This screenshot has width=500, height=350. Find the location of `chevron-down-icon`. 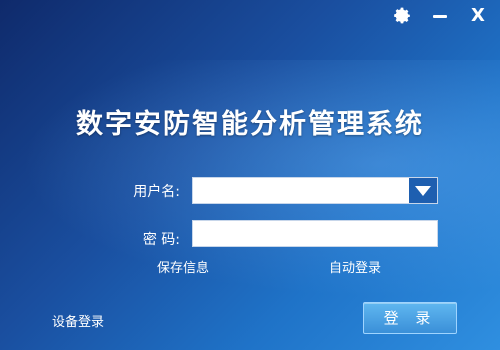

chevron-down-icon is located at coordinates (423, 190).